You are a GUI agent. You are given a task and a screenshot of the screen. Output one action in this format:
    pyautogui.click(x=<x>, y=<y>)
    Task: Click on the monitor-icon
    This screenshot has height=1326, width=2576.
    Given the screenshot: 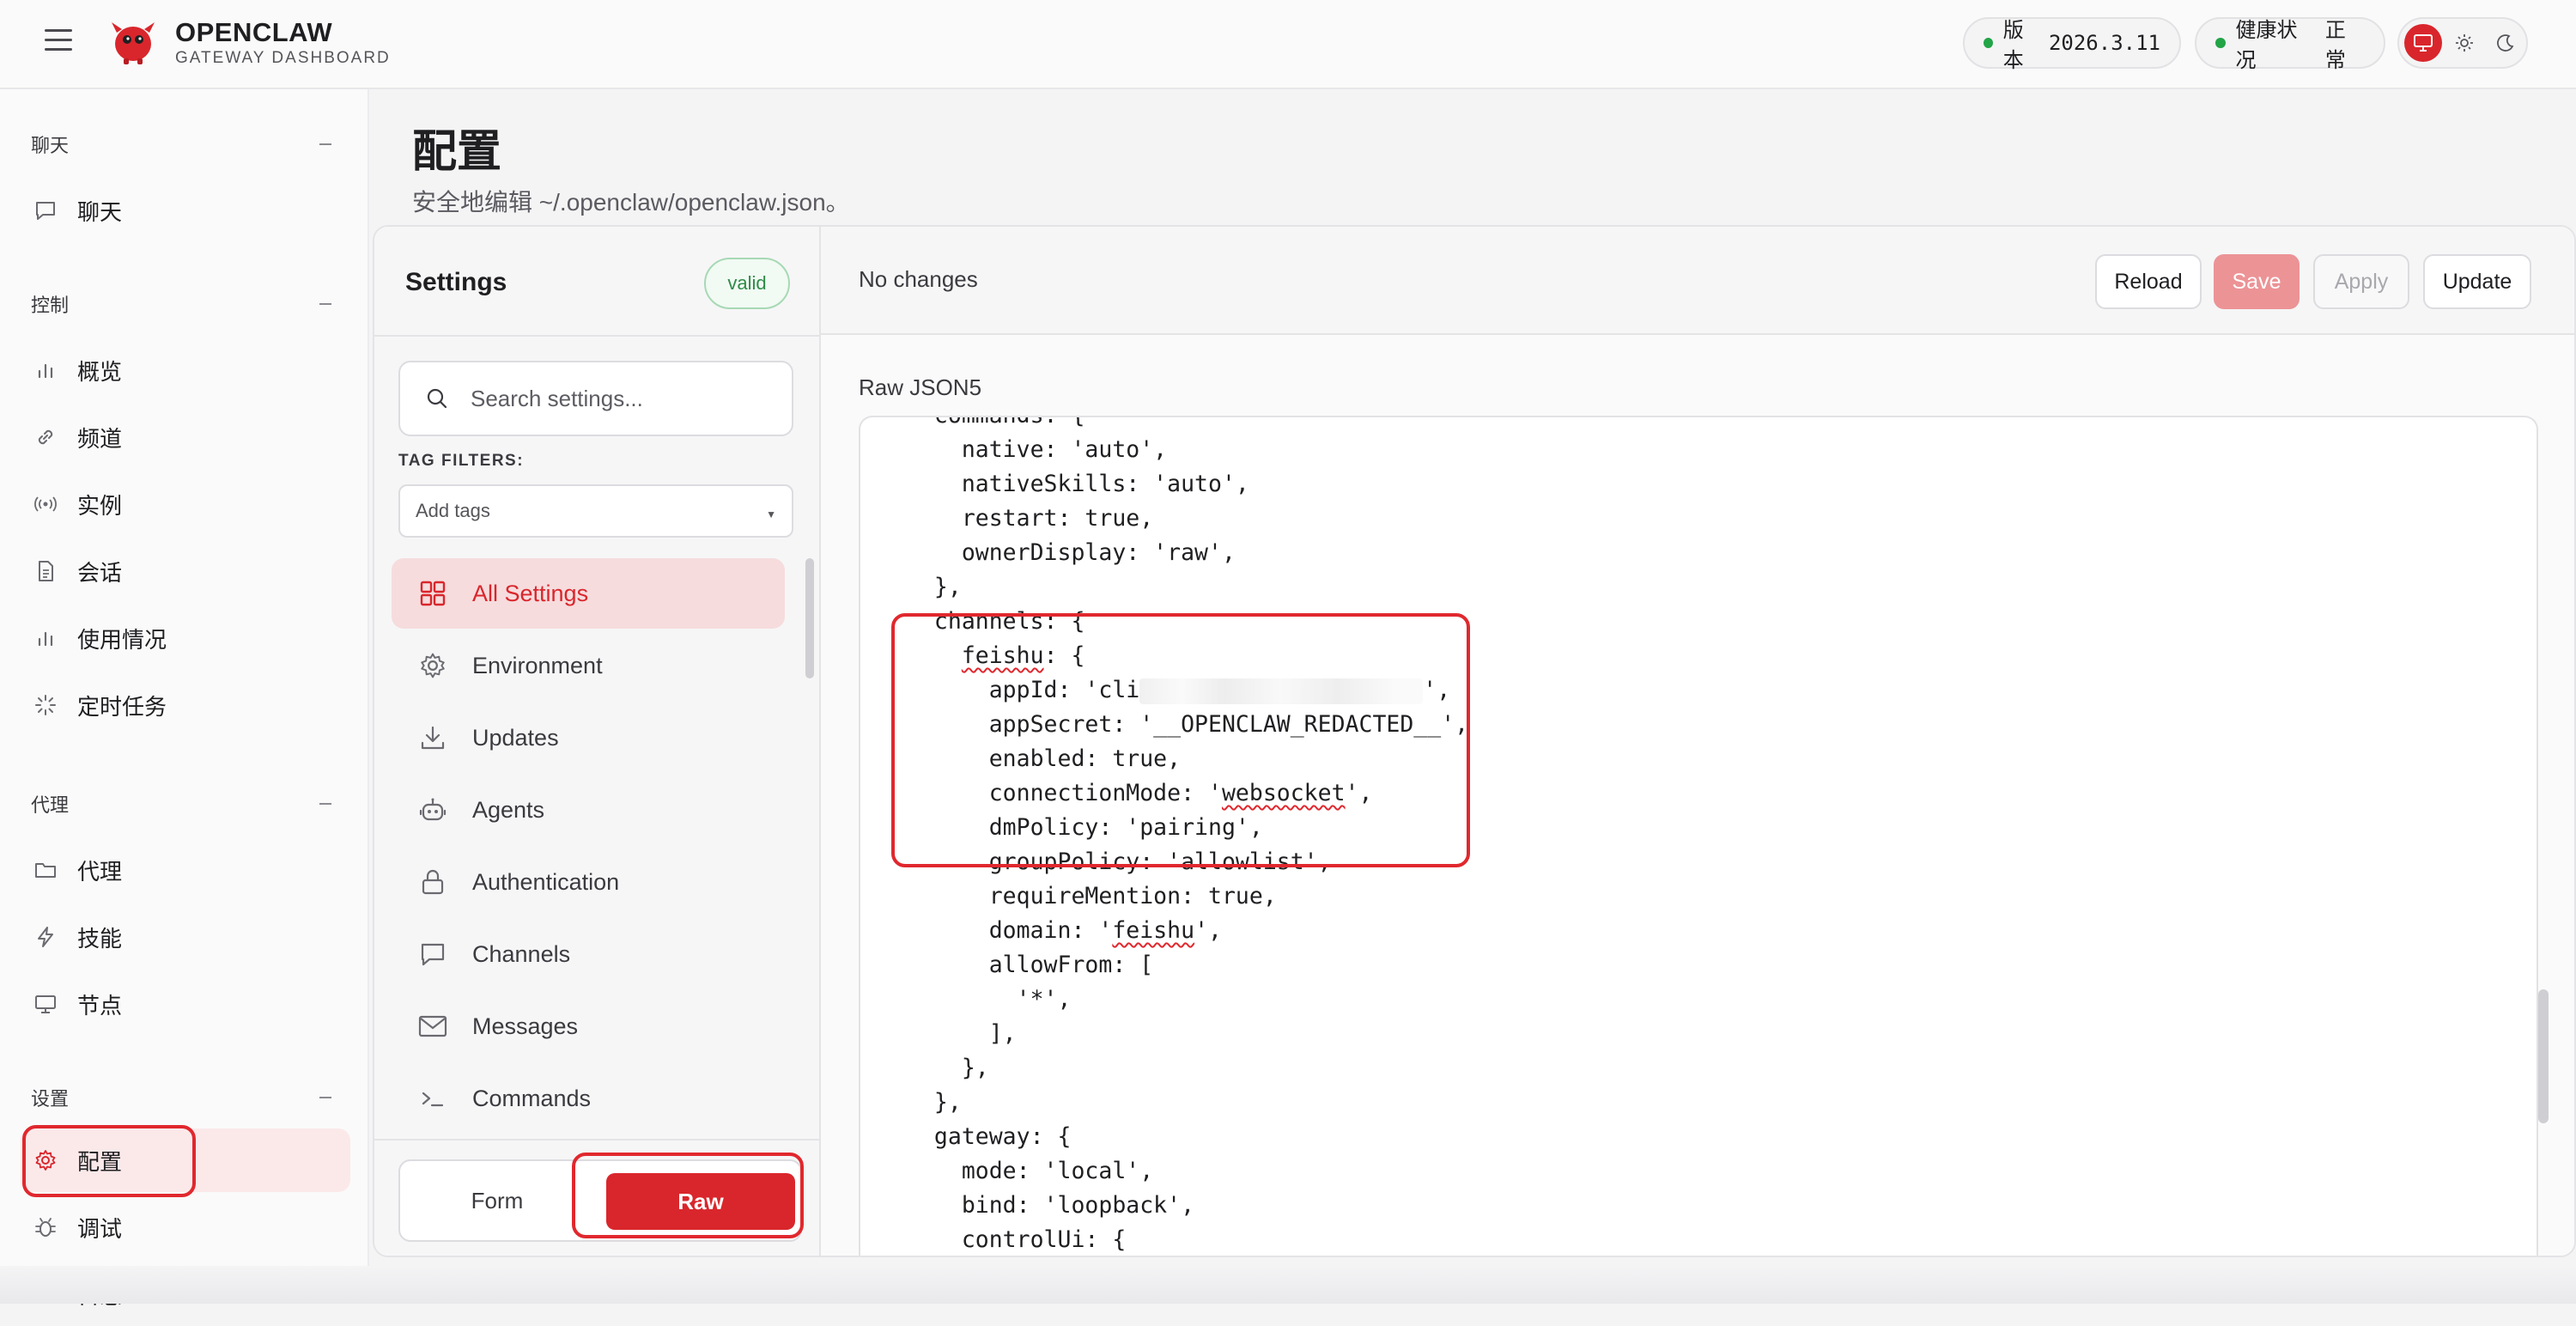 What is the action you would take?
    pyautogui.click(x=45, y=1004)
    